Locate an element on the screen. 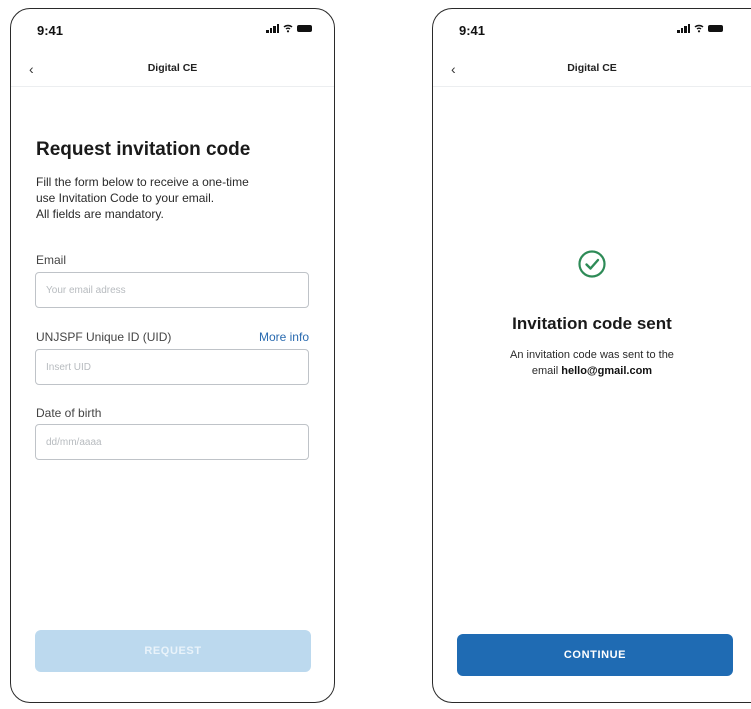  date-of-birth-field is located at coordinates (172, 442).